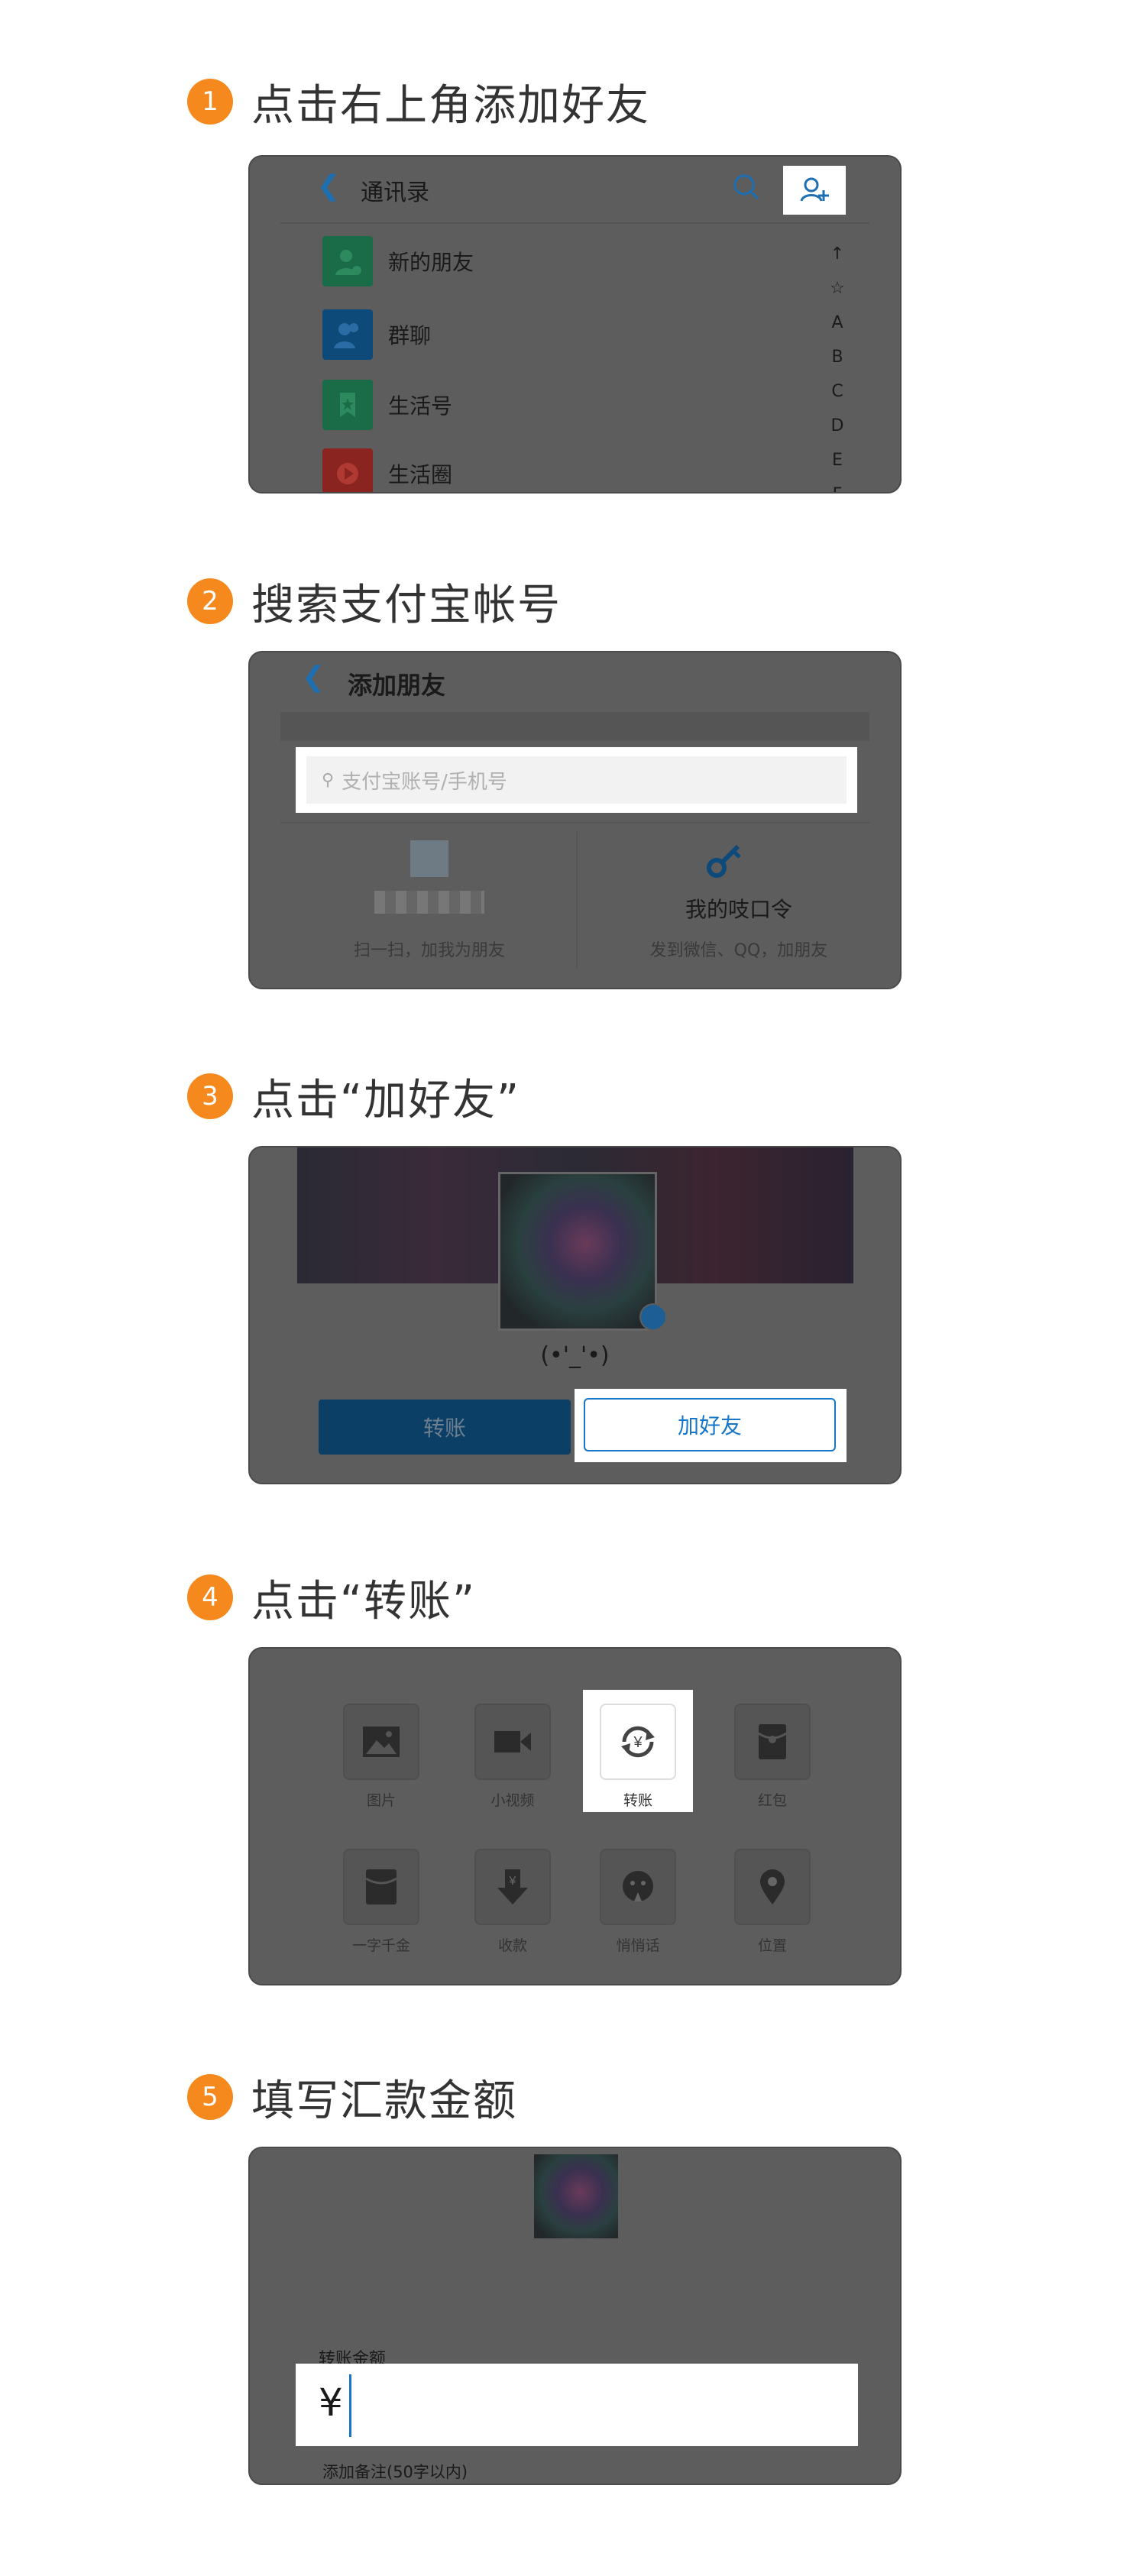  Describe the element at coordinates (738, 908) in the screenshot. I see `code-title: 我的吱口令` at that location.